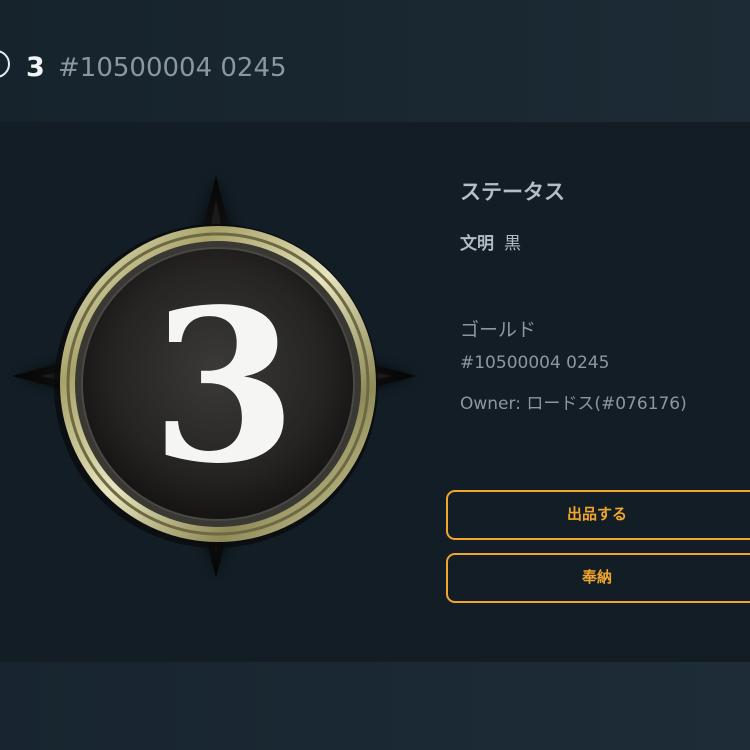  Describe the element at coordinates (5, 64) in the screenshot. I see `back-button` at that location.